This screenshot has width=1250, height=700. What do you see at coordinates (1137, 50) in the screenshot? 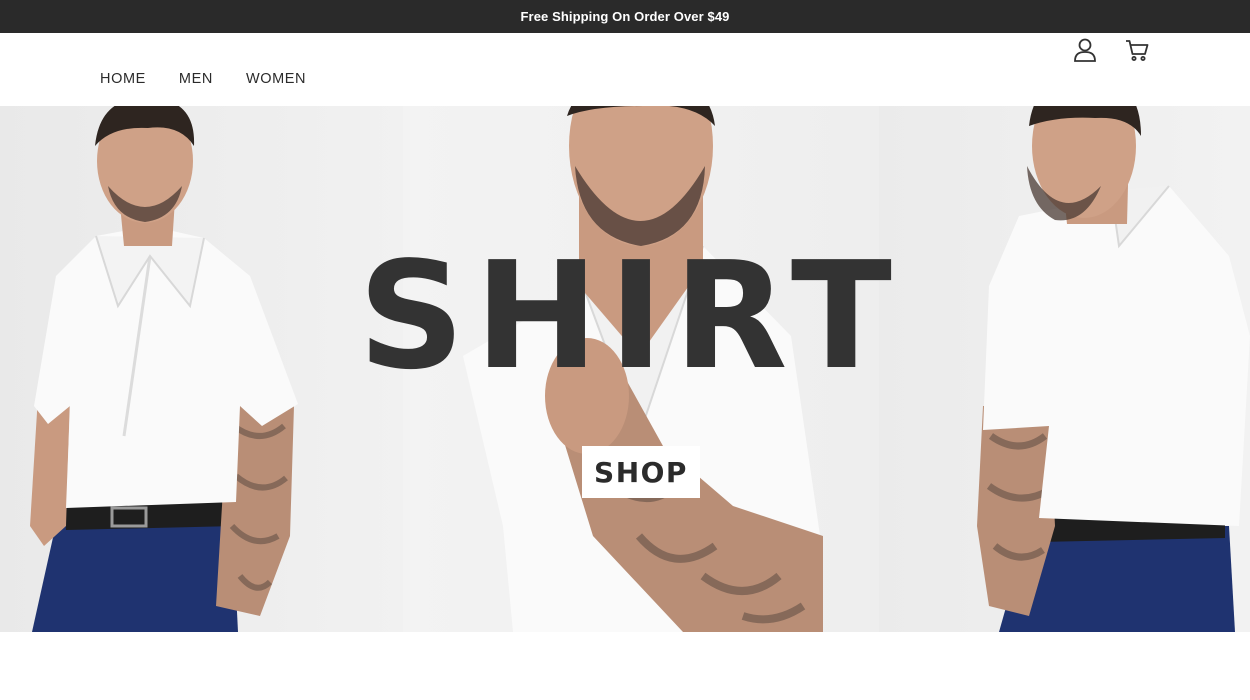
I see `cart-icon` at bounding box center [1137, 50].